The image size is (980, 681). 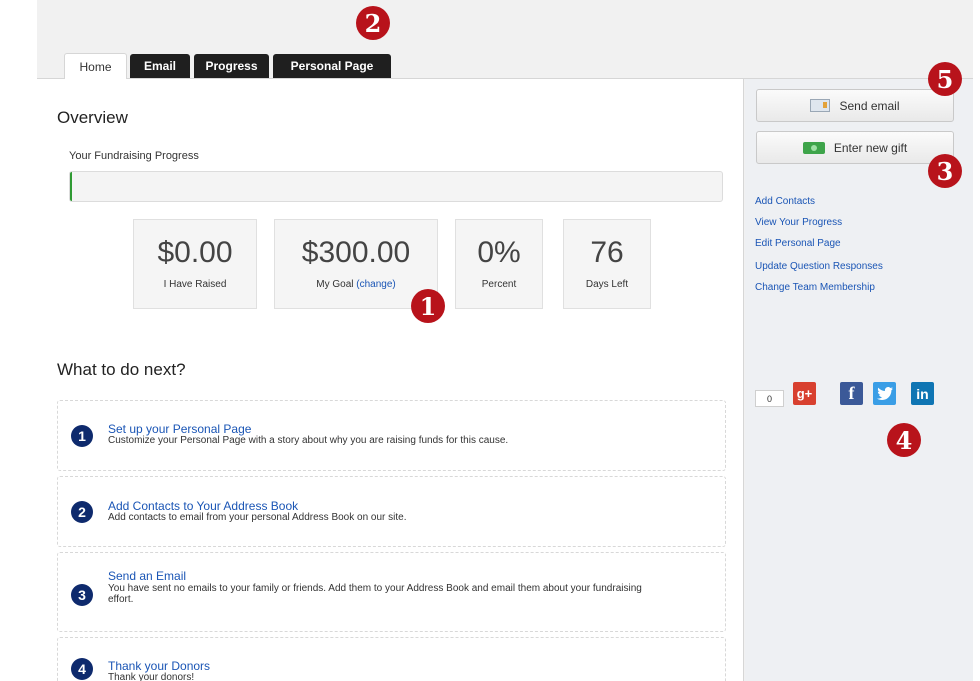 I want to click on goal-caption-wrap: My Goal (change), so click(x=356, y=284).